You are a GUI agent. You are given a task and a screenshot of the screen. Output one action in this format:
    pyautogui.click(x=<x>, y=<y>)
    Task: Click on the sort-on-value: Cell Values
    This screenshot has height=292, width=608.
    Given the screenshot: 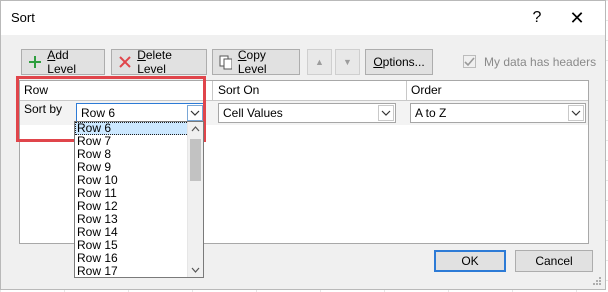 What is the action you would take?
    pyautogui.click(x=253, y=113)
    